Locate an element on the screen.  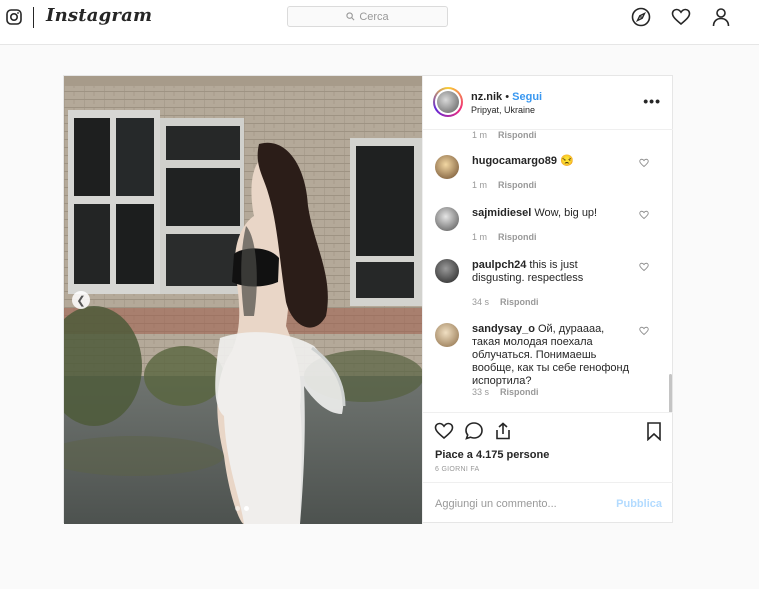
comment-meta: 34 s Rispondi is located at coordinates (505, 302).